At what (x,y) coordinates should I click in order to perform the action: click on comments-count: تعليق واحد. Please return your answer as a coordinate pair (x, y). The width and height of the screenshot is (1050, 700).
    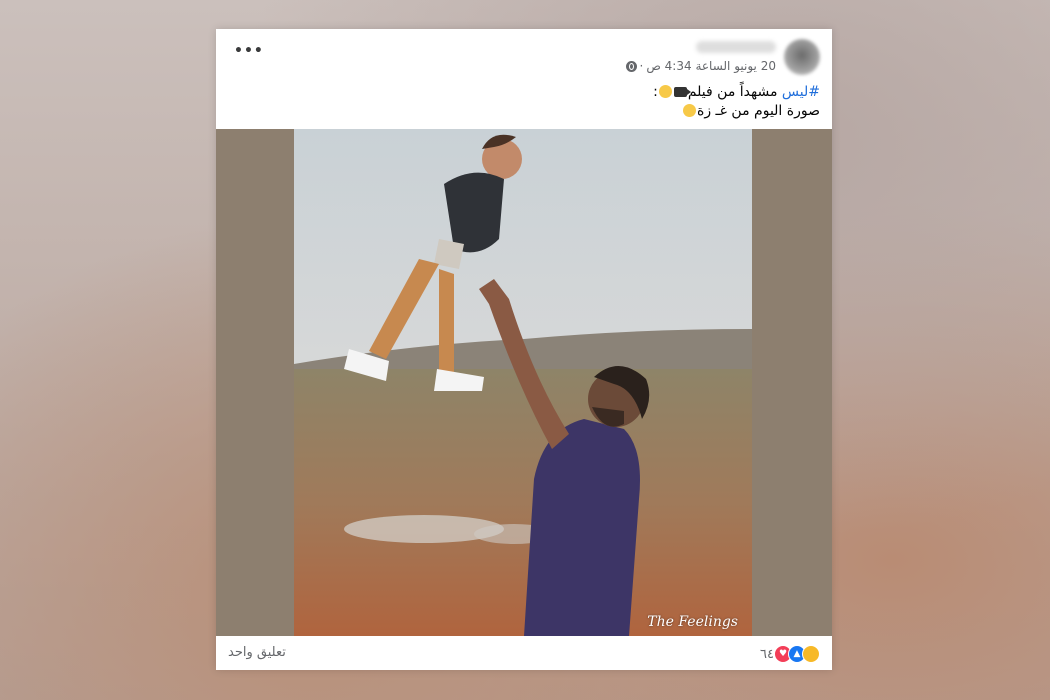
    Looking at the image, I should click on (257, 652).